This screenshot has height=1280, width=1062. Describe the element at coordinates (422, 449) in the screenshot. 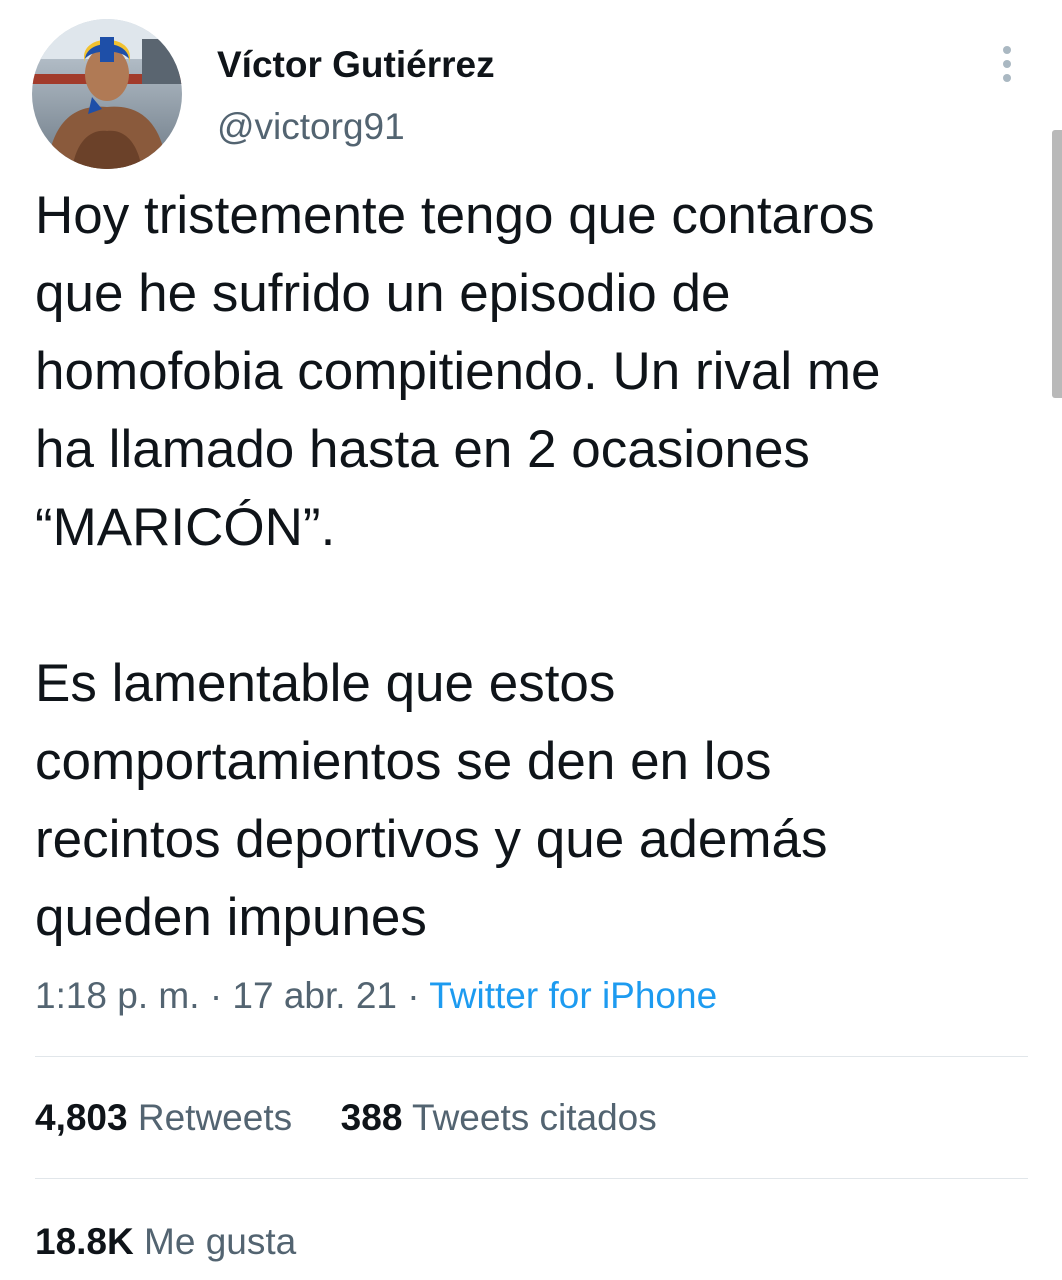

I see `tweet-text-line: ha llamado hasta en 2 ocasiones` at that location.